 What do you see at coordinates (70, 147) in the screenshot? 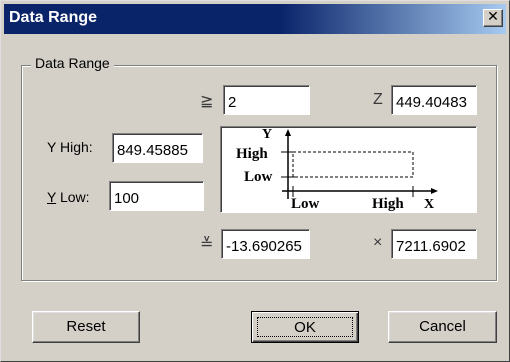
I see `y-high-label: Y High:` at bounding box center [70, 147].